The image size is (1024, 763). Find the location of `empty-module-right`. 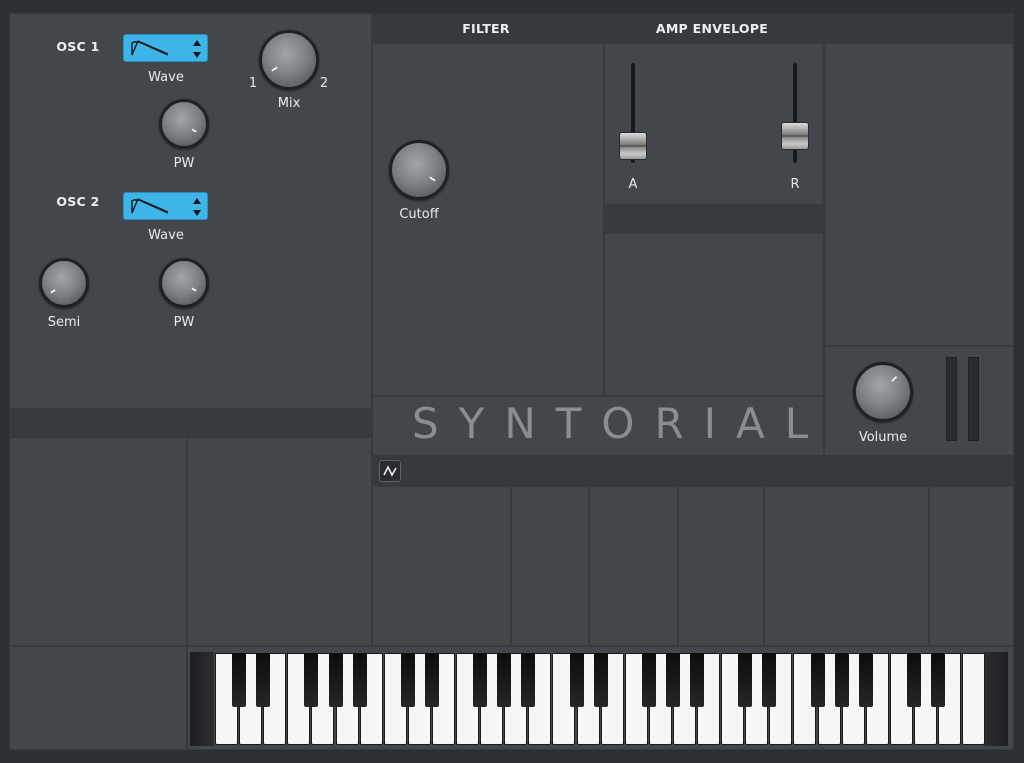

empty-module-right is located at coordinates (919, 194).